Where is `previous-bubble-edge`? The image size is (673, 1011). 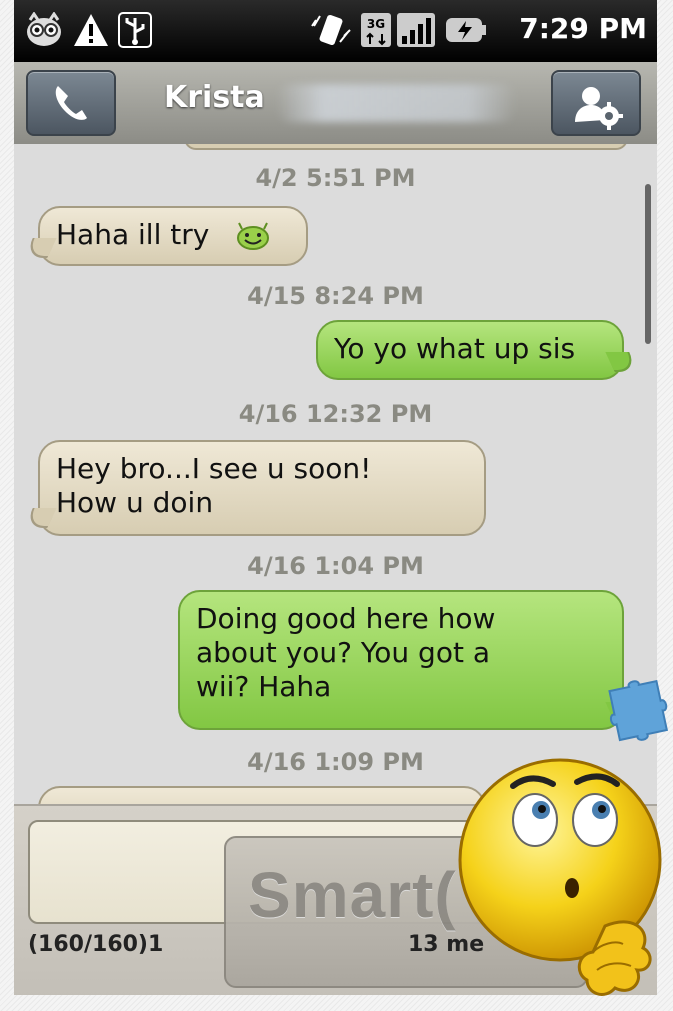 previous-bubble-edge is located at coordinates (406, 147).